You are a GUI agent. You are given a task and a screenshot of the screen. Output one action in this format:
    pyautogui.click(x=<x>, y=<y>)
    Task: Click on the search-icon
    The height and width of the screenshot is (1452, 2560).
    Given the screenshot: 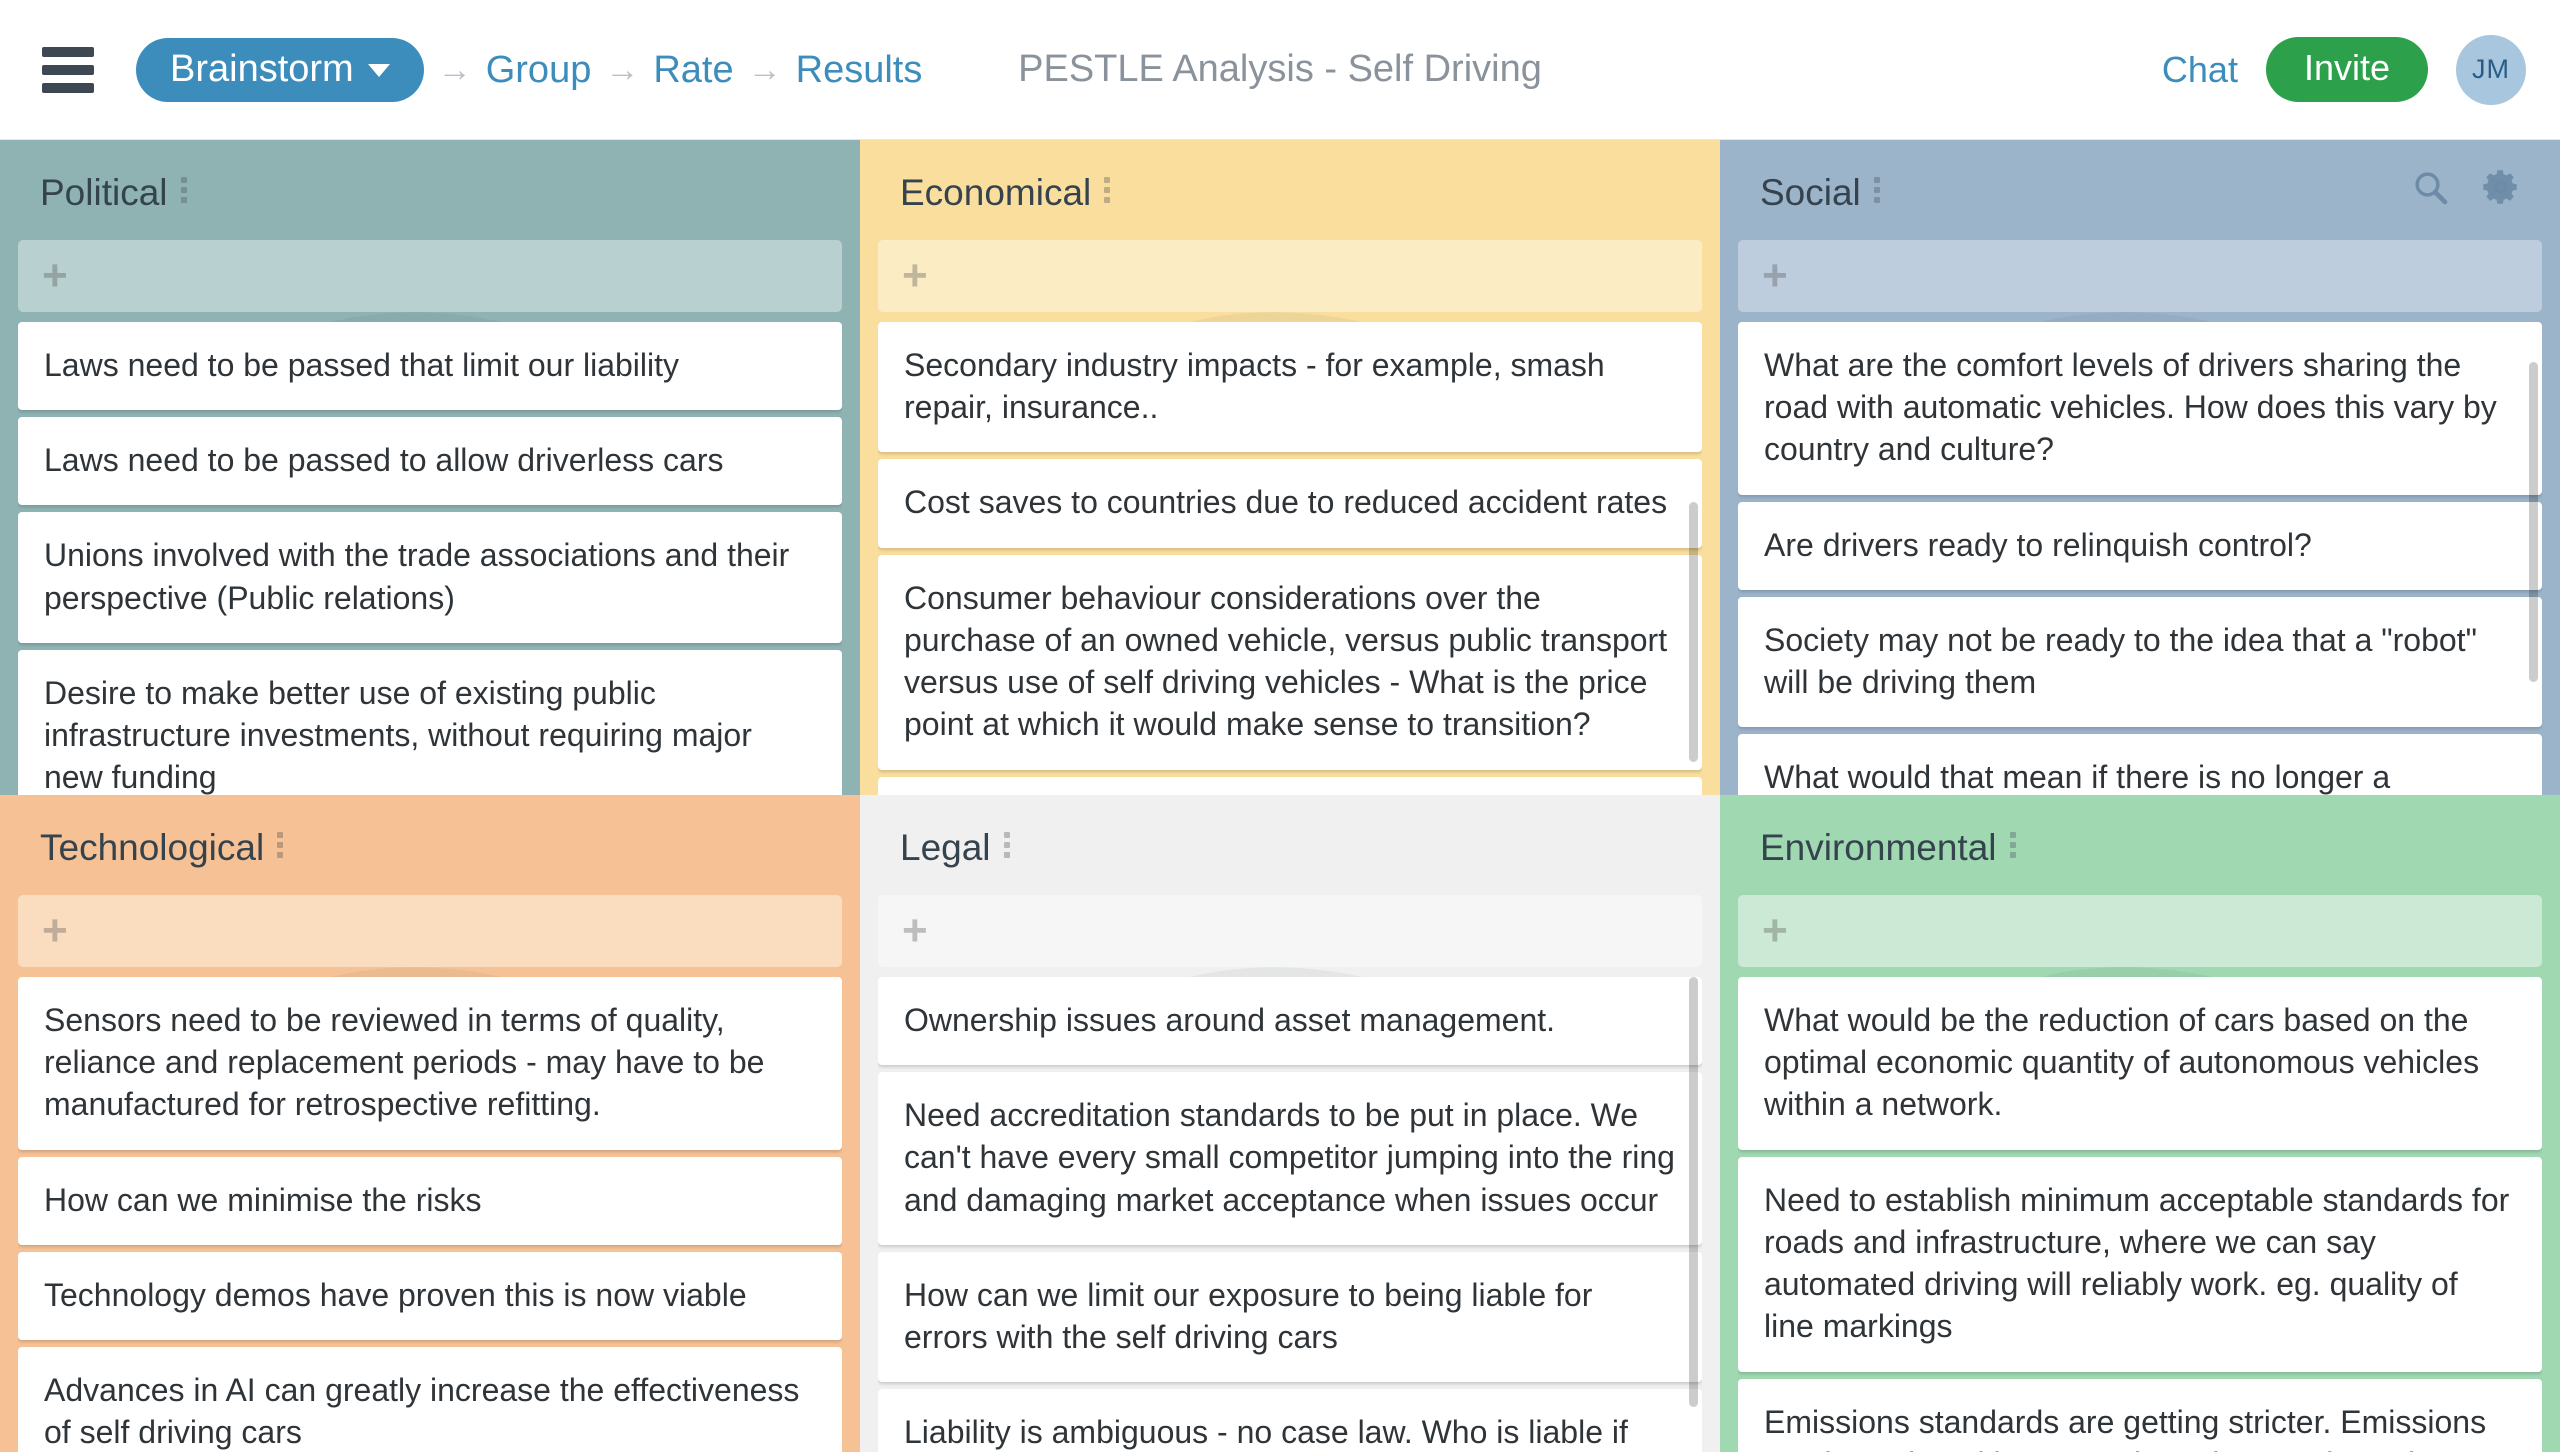 What is the action you would take?
    pyautogui.click(x=2430, y=187)
    